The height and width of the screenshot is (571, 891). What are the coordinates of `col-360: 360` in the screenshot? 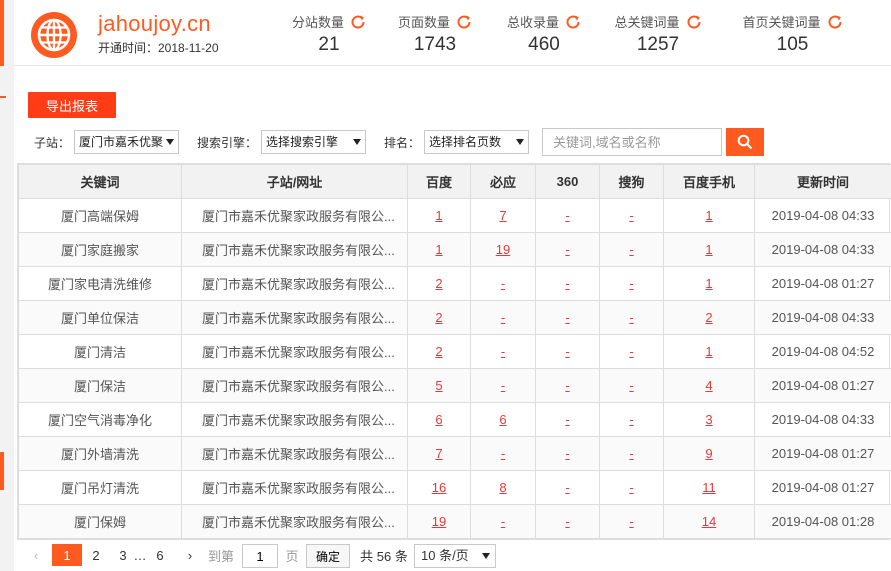 It's located at (567, 181).